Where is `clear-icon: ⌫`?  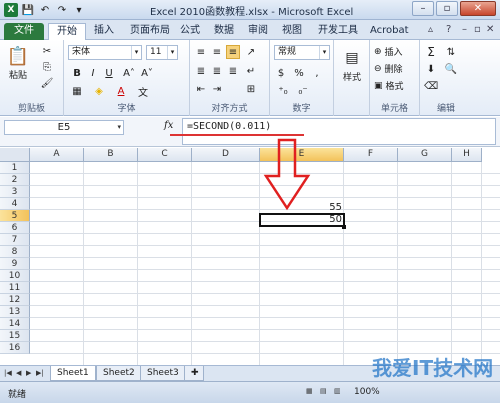 clear-icon: ⌫ is located at coordinates (431, 86).